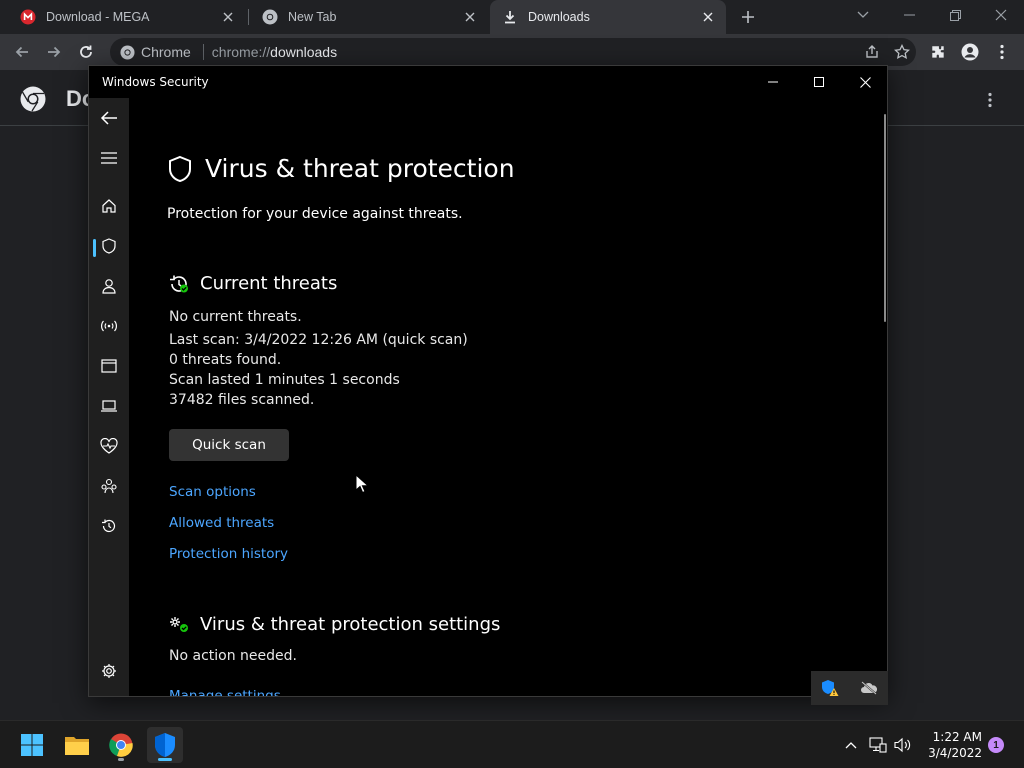 This screenshot has width=1024, height=768. I want to click on address-bar: Chrome chrome://downloads, so click(513, 52).